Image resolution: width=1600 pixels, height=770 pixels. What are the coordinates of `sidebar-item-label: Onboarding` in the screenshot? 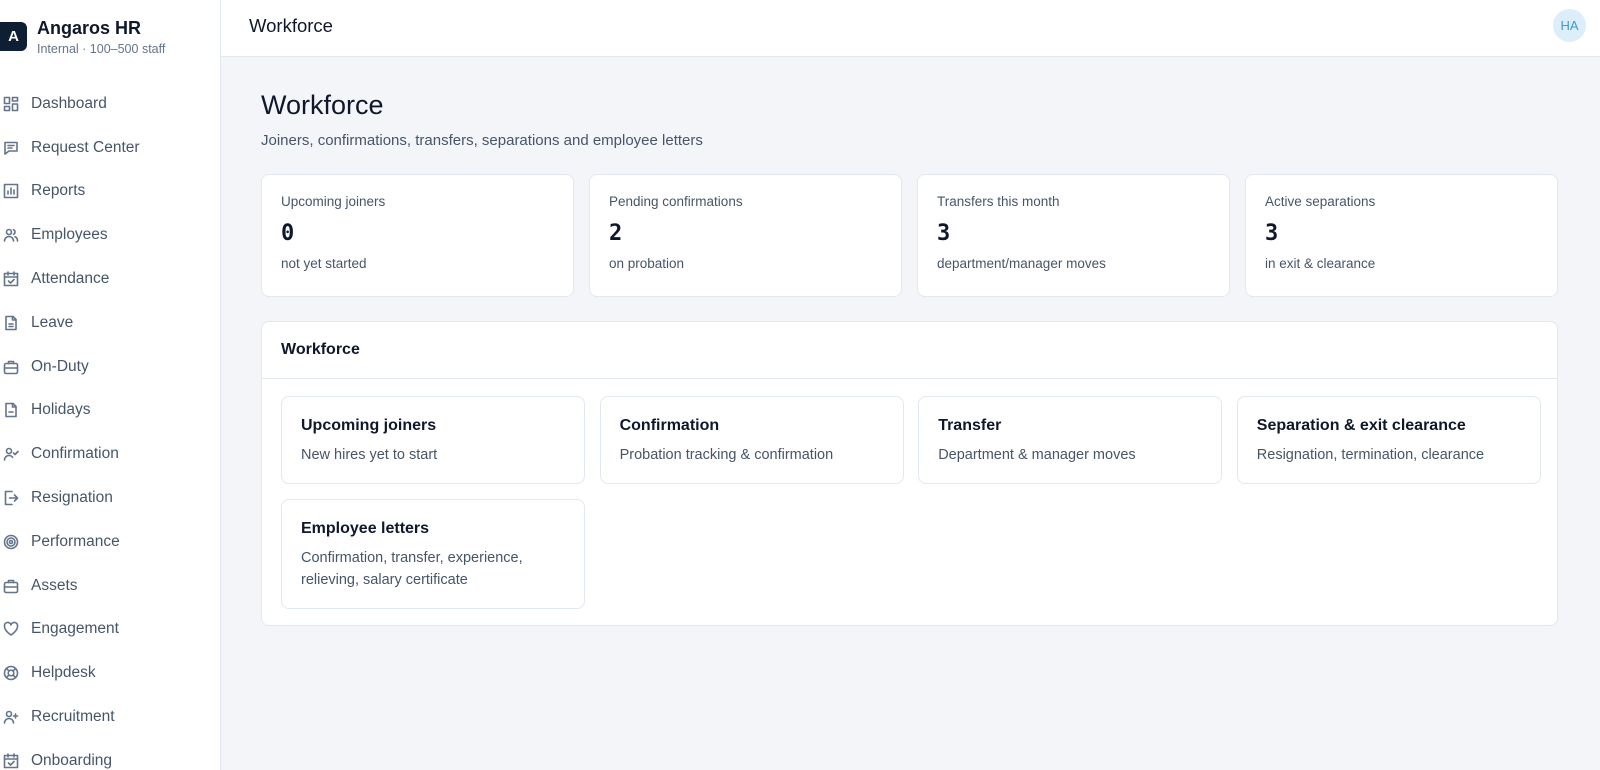 It's located at (72, 760).